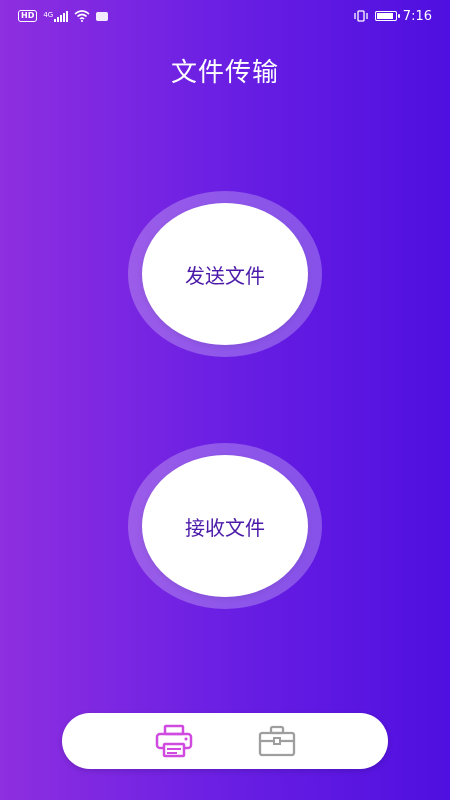  I want to click on nav-item-toolbox, so click(277, 741).